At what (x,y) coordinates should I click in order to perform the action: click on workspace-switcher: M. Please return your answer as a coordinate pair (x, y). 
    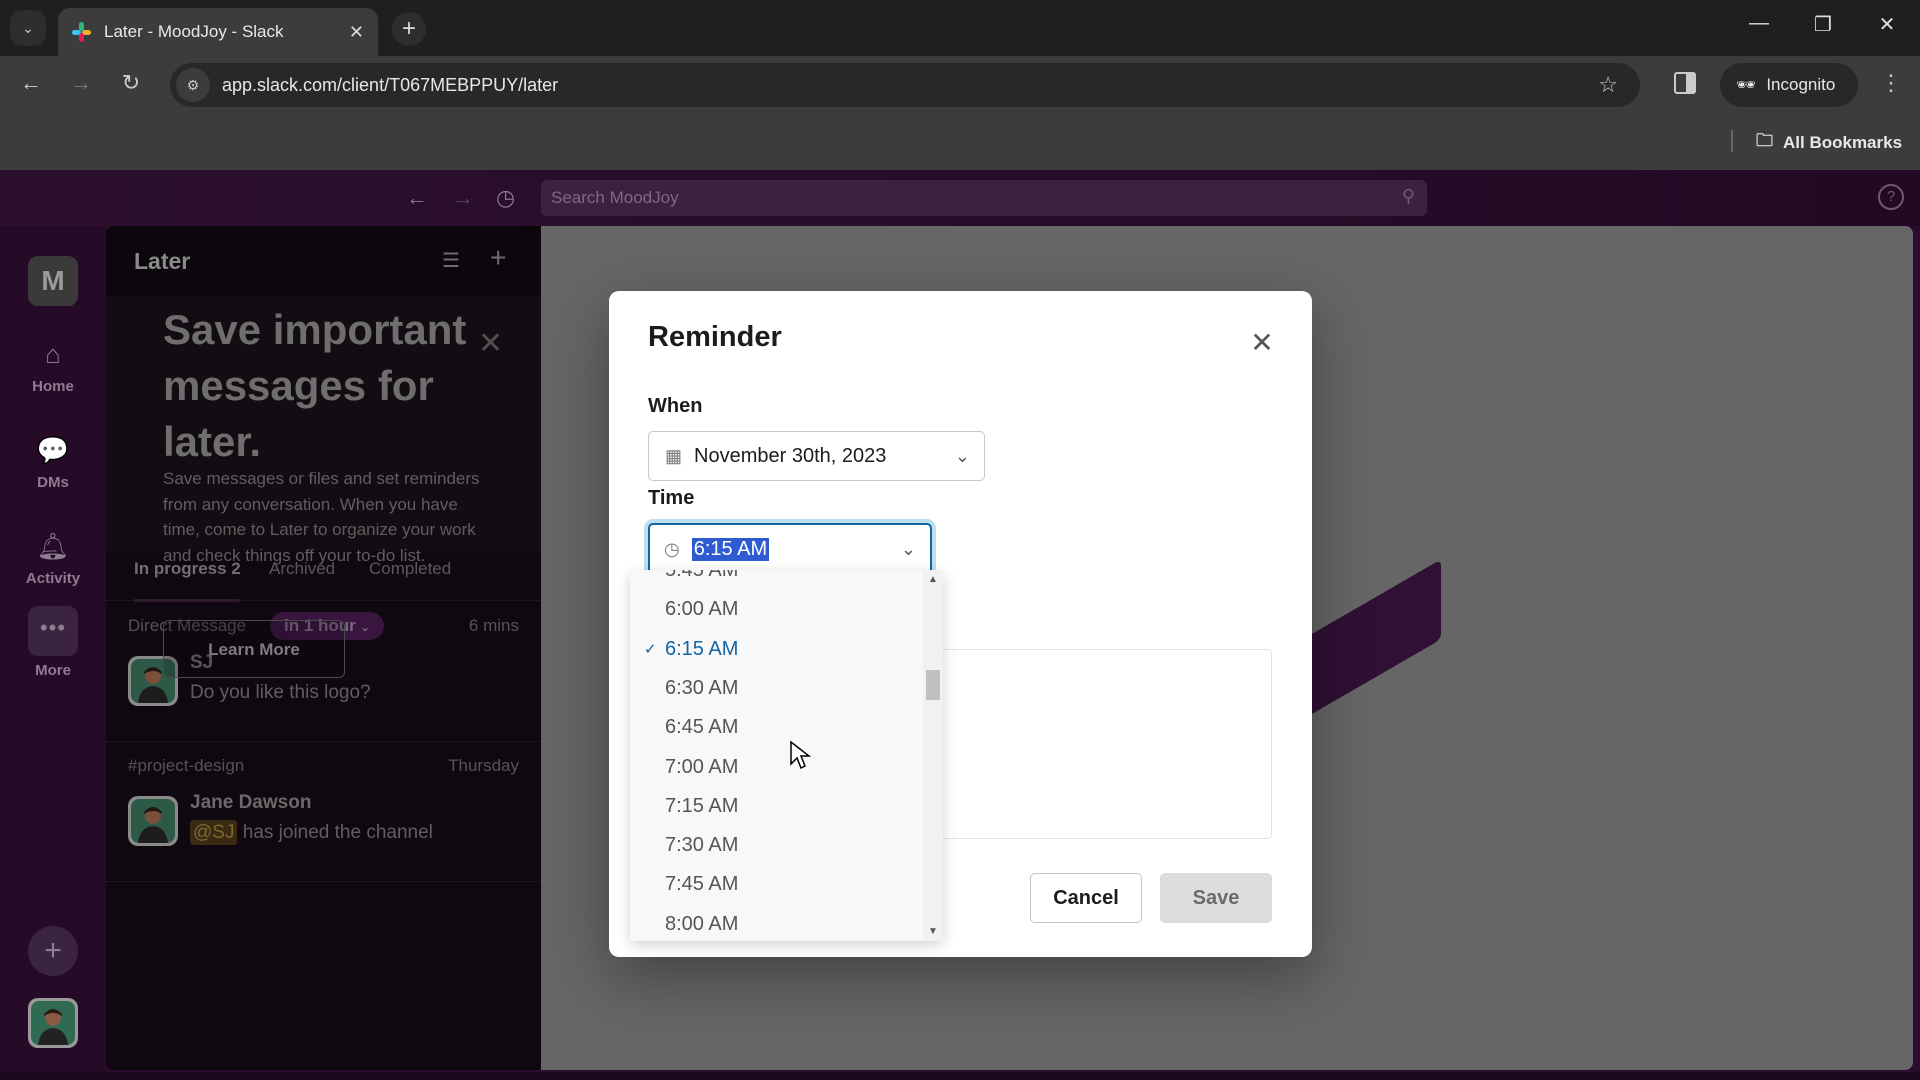
    Looking at the image, I should click on (53, 281).